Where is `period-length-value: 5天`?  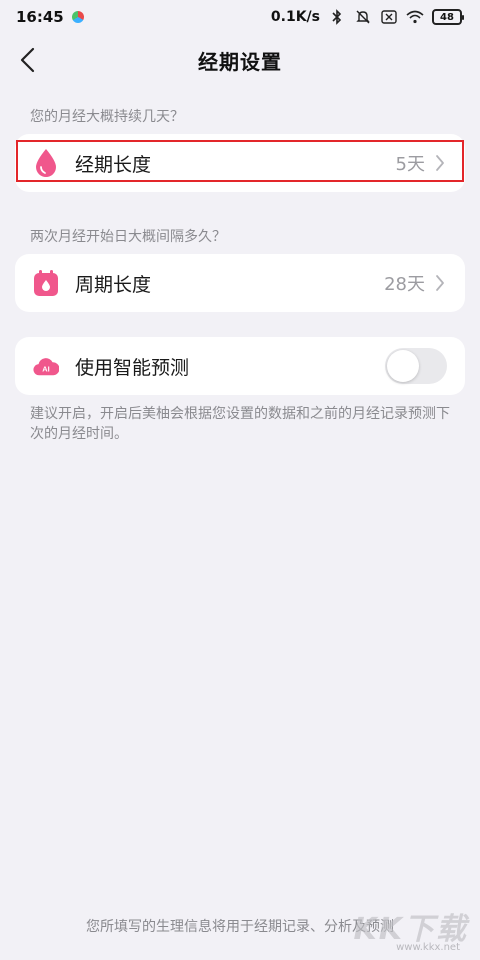 period-length-value: 5天 is located at coordinates (410, 164).